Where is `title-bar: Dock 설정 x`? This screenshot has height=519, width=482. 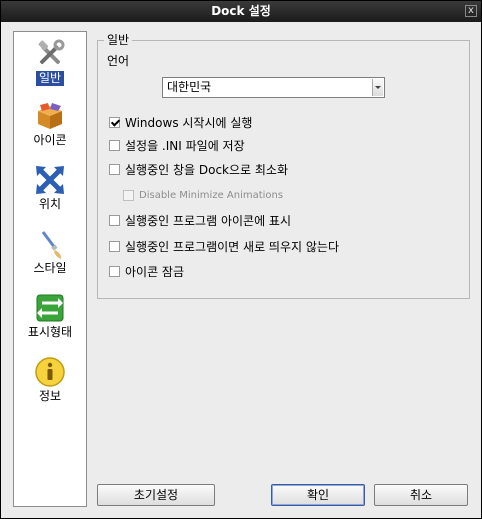 title-bar: Dock 설정 x is located at coordinates (241, 11).